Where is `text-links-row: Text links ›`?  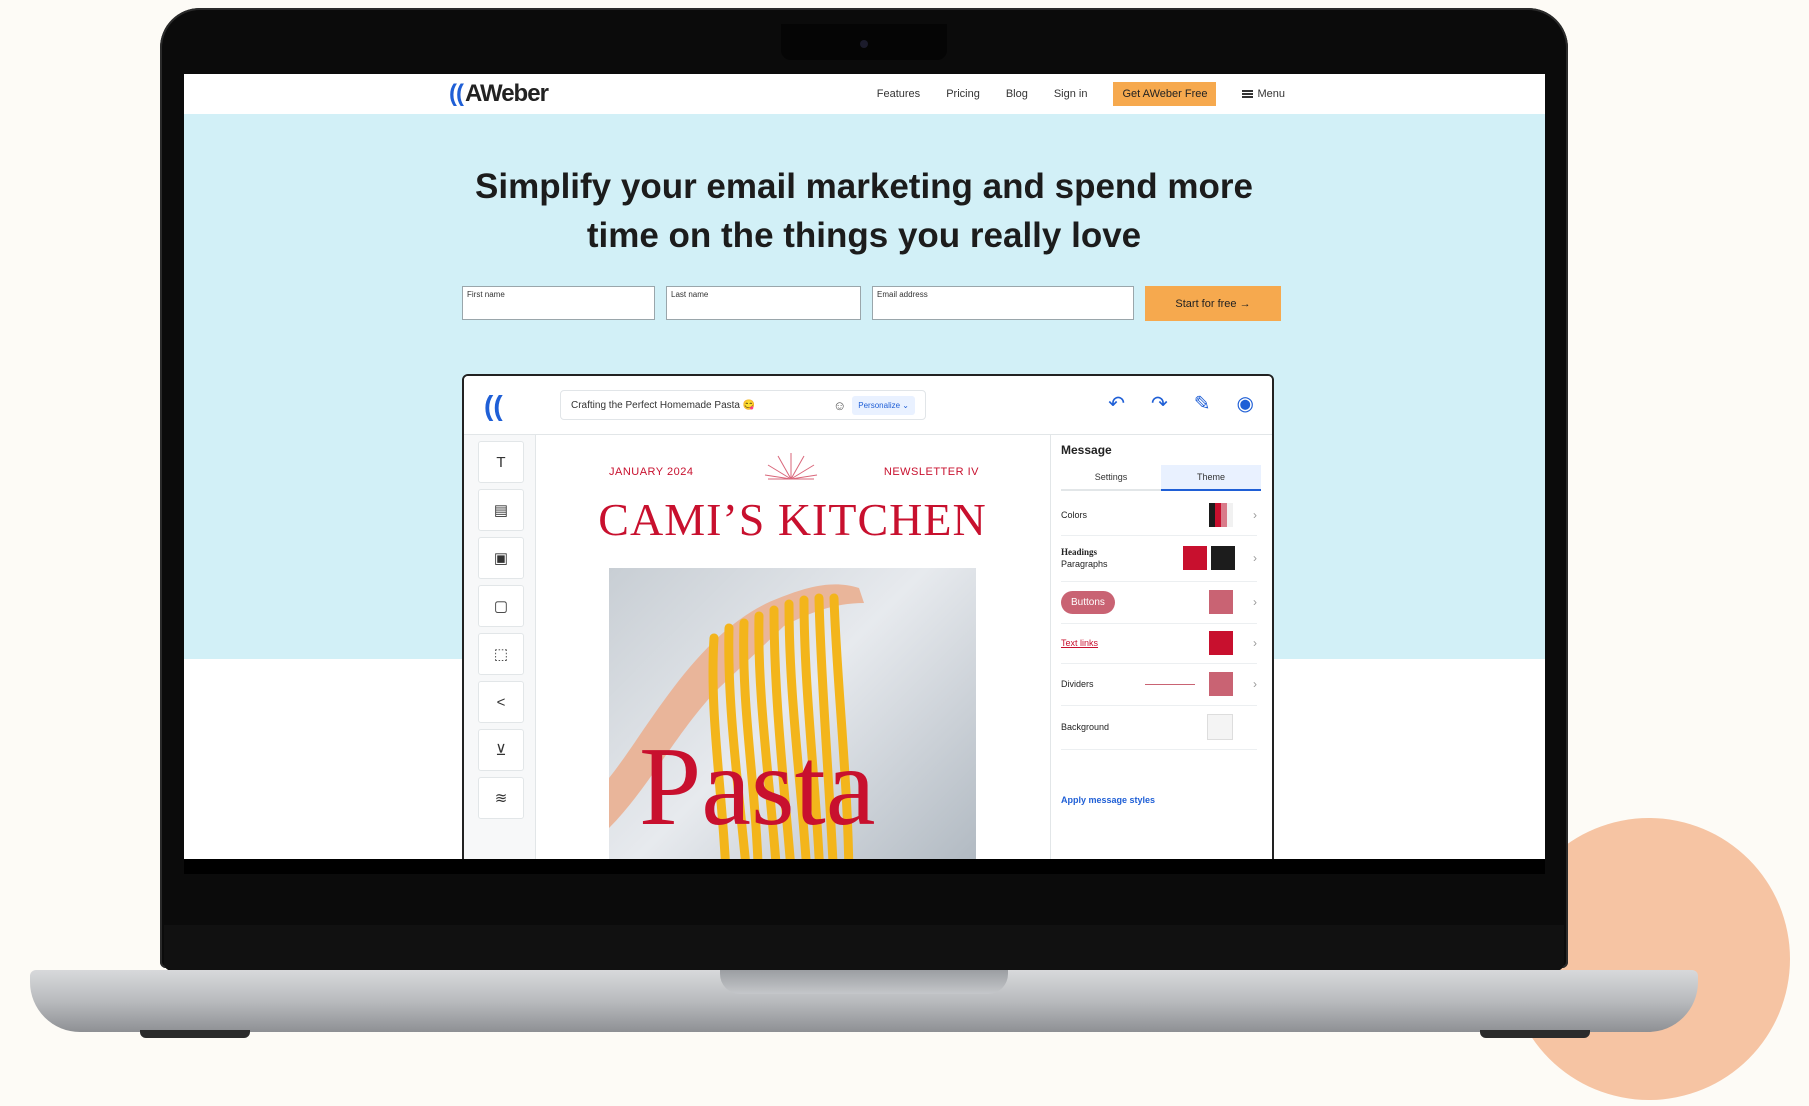 text-links-row: Text links › is located at coordinates (1159, 643).